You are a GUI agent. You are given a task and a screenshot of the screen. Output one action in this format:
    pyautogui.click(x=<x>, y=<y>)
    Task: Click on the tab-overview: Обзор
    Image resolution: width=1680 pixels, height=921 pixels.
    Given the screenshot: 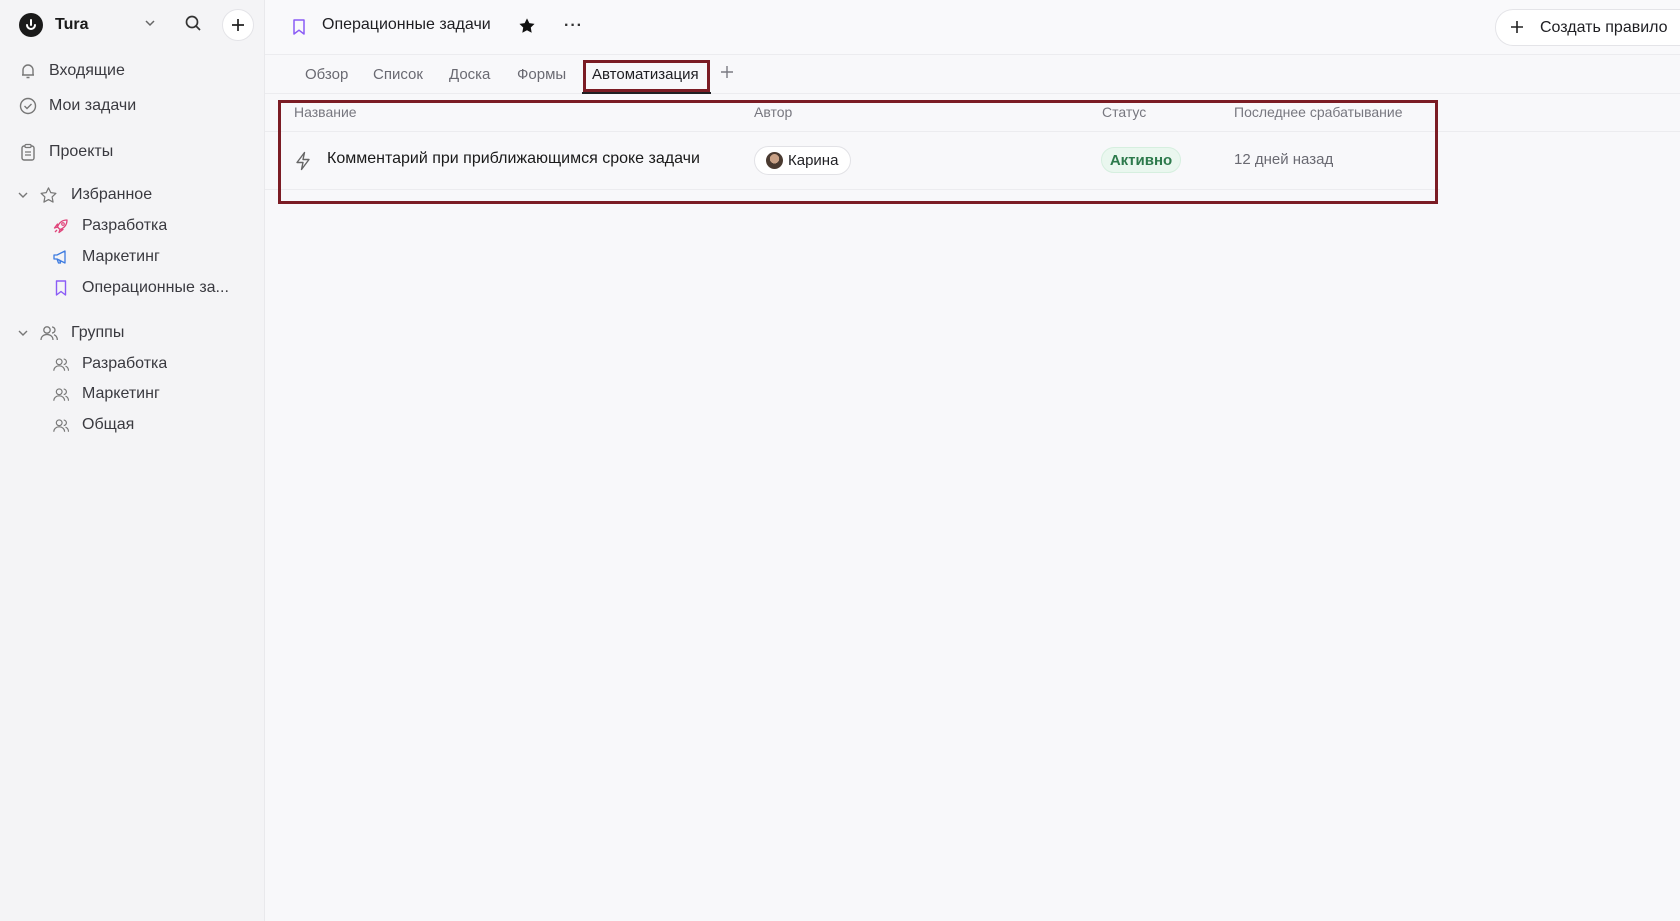 What is the action you would take?
    pyautogui.click(x=326, y=74)
    